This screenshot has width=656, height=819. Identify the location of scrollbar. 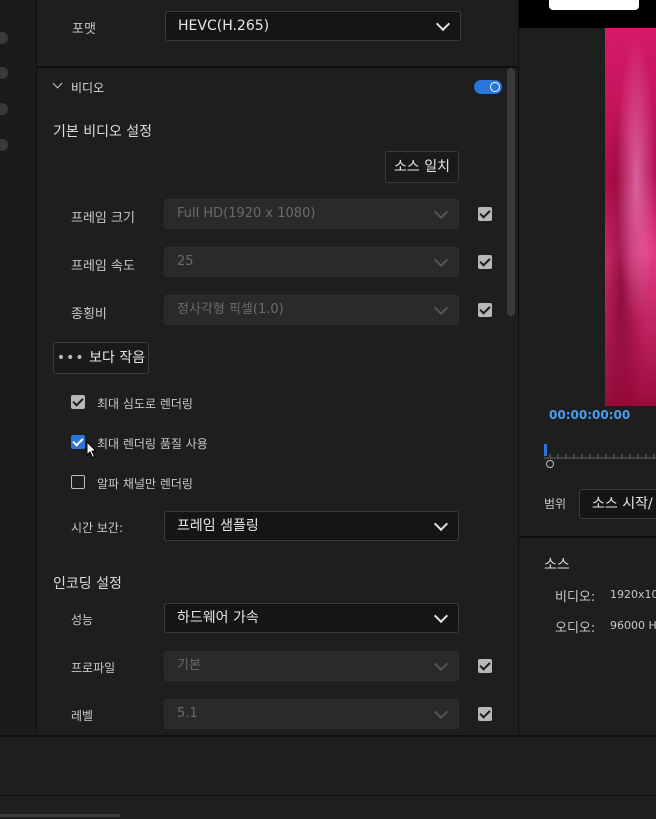
(511, 192).